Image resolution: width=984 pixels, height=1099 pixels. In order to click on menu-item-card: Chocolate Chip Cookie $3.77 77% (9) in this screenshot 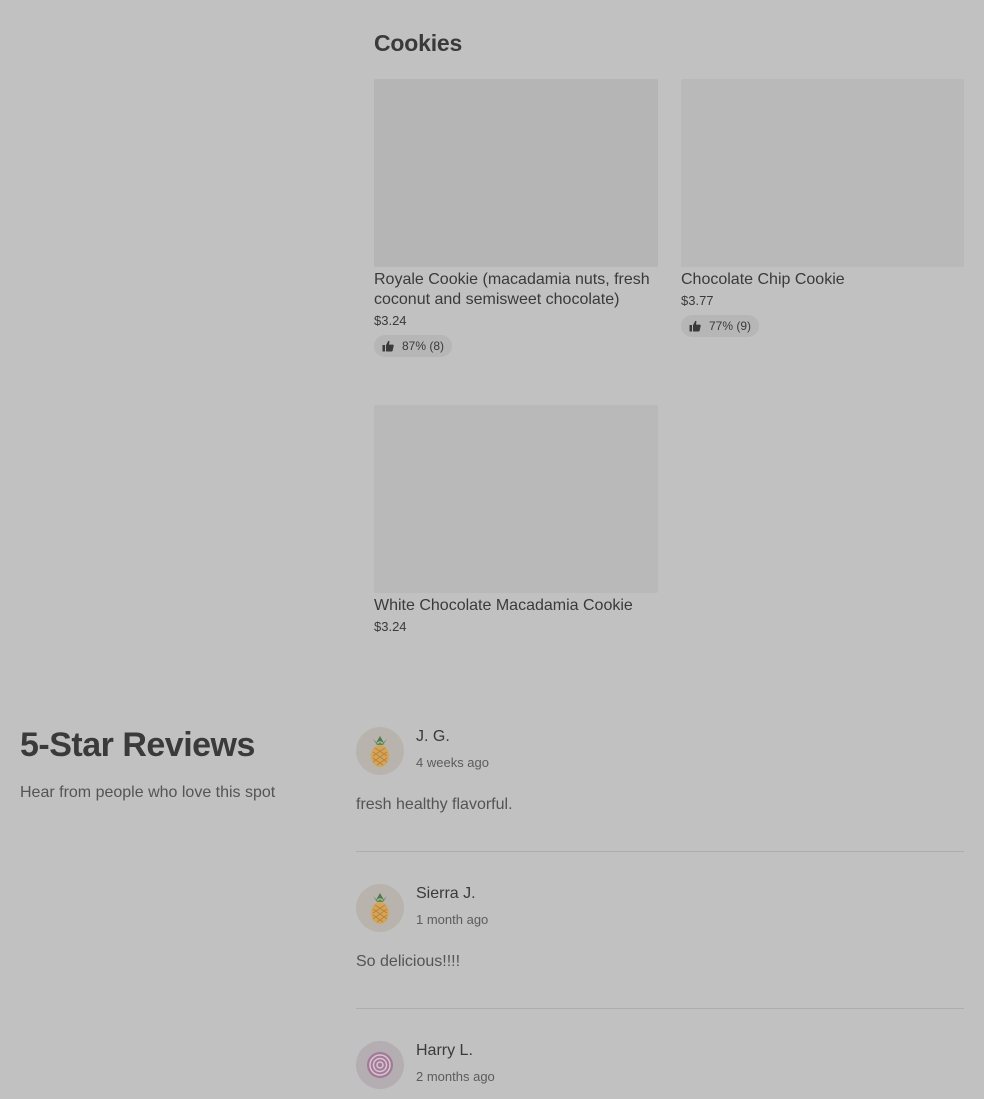, I will do `click(822, 208)`.